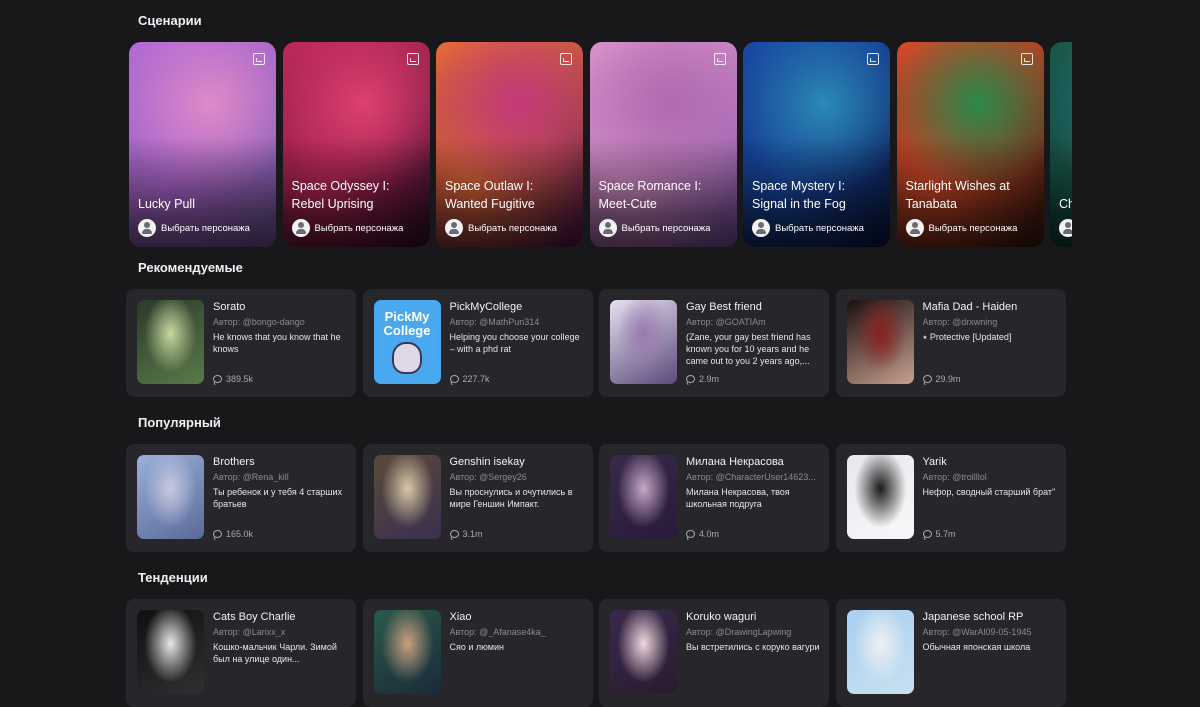 The height and width of the screenshot is (707, 1200). What do you see at coordinates (179, 422) in the screenshot?
I see `section-title-popular: Популярный` at bounding box center [179, 422].